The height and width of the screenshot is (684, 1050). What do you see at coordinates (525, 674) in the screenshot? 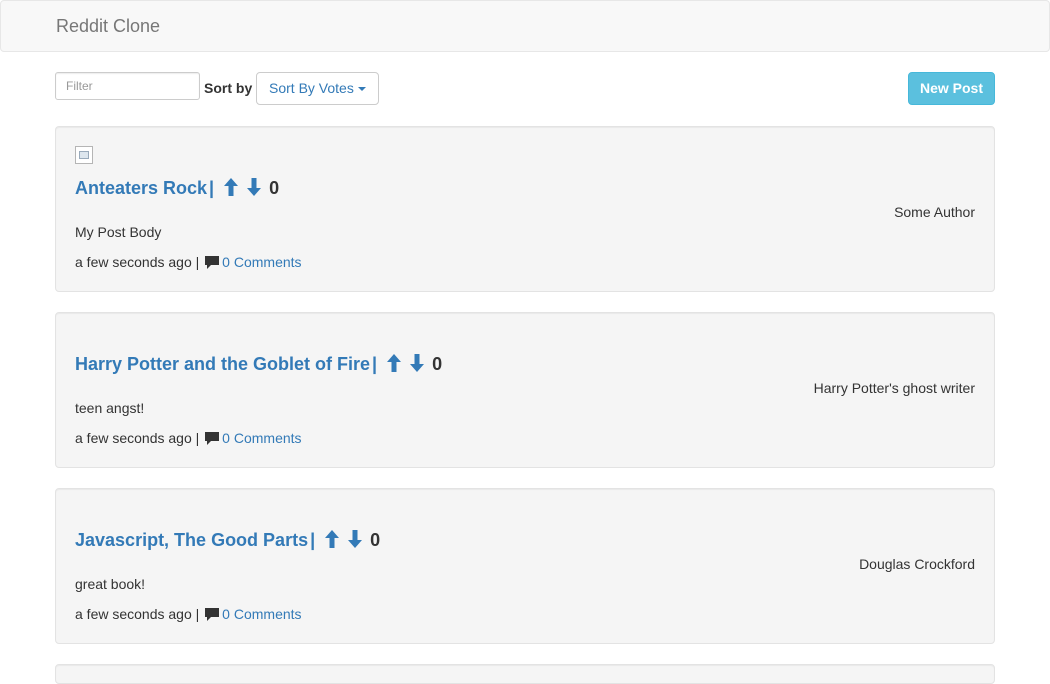
I see `post-card-partial` at bounding box center [525, 674].